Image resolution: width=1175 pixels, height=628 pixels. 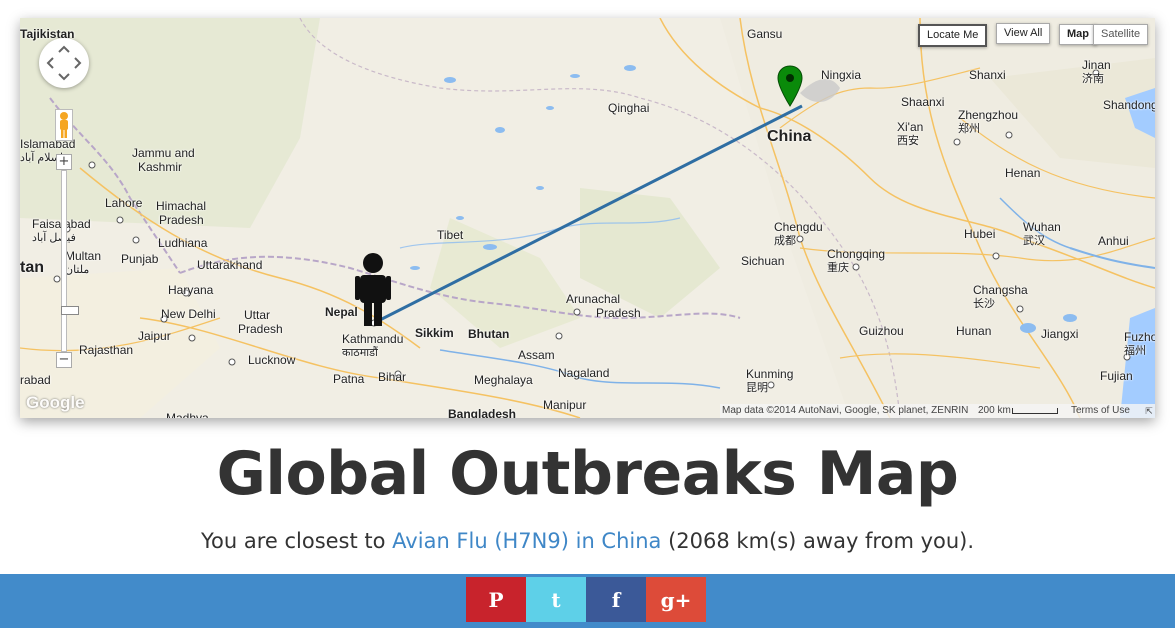 I want to click on map-place-label: Madhya, so click(x=187, y=414).